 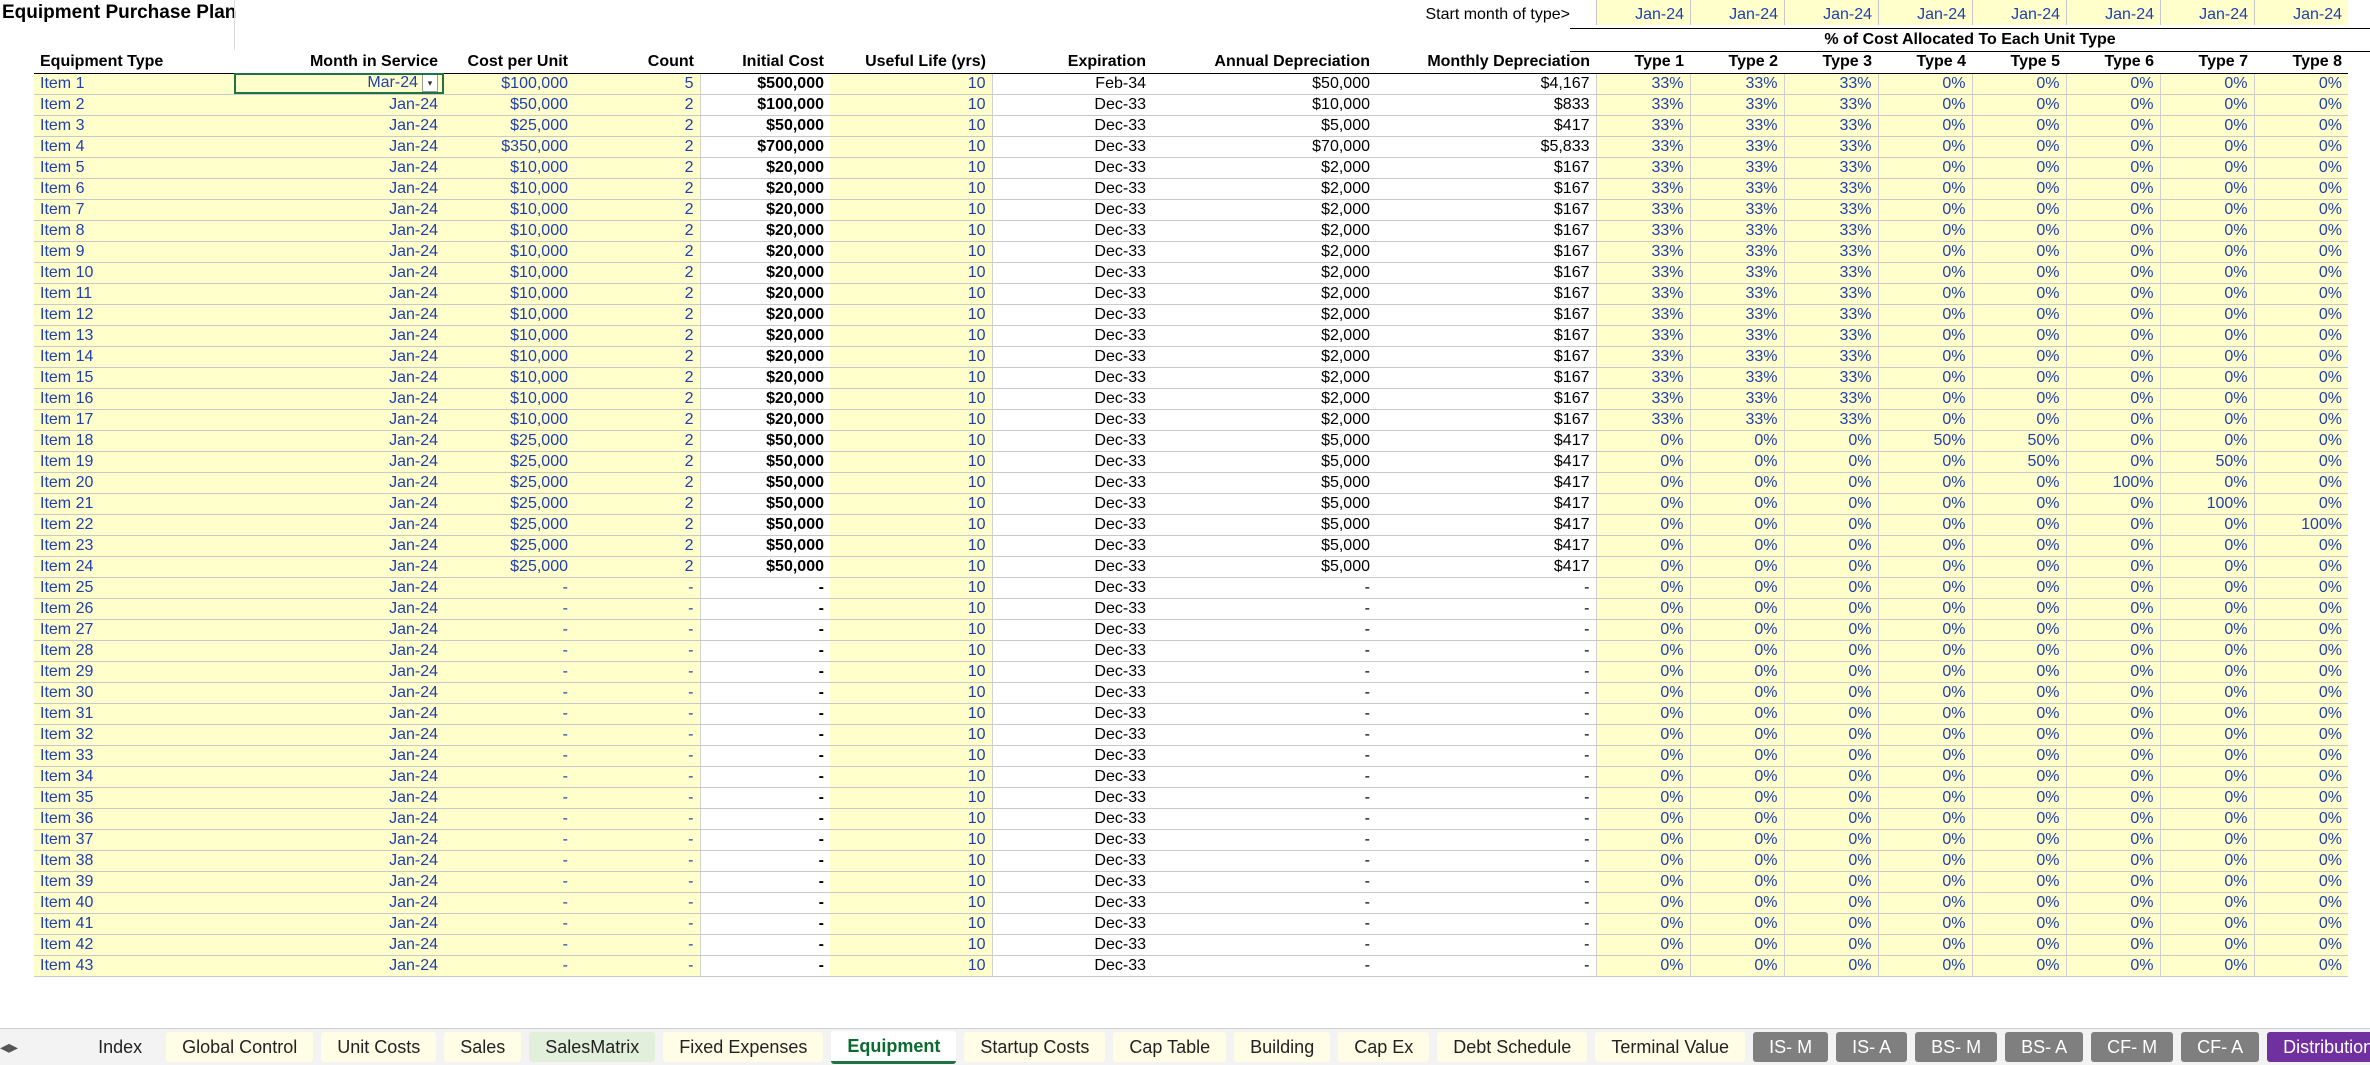 What do you see at coordinates (134, 504) in the screenshot?
I see `table-cell: Item 21` at bounding box center [134, 504].